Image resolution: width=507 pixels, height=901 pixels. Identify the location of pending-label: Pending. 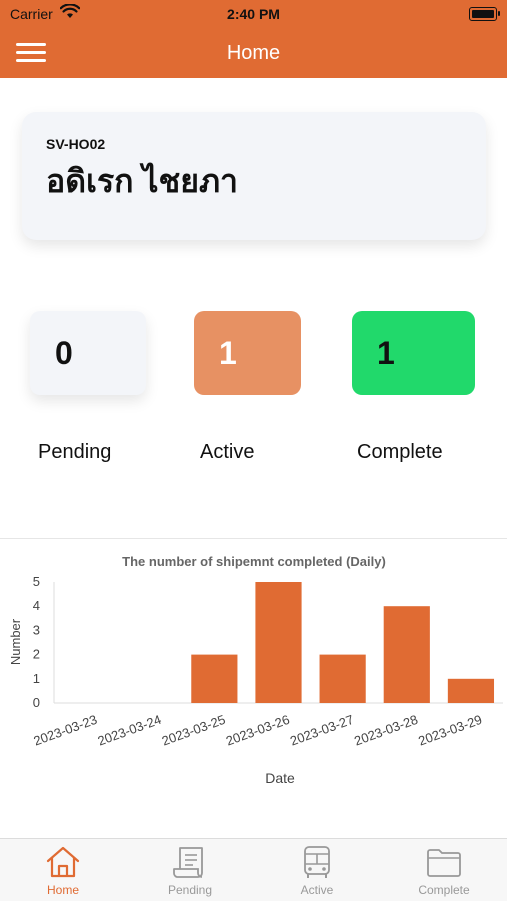
(75, 452).